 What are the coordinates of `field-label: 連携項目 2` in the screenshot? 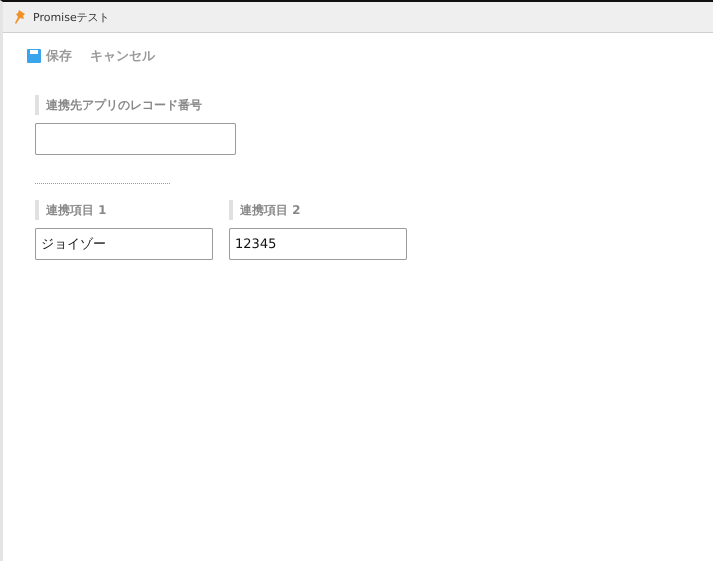 It's located at (318, 210).